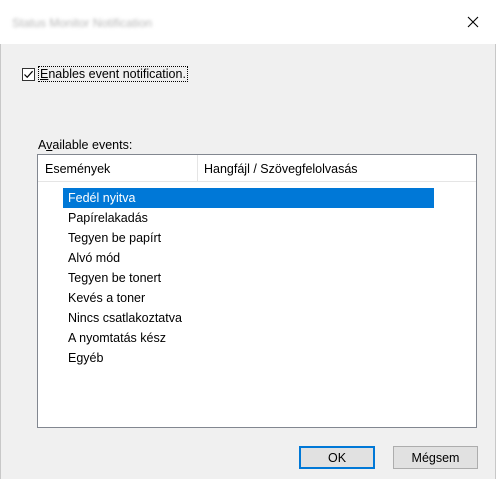  I want to click on list-item: Tegyen be tonert, so click(257, 278).